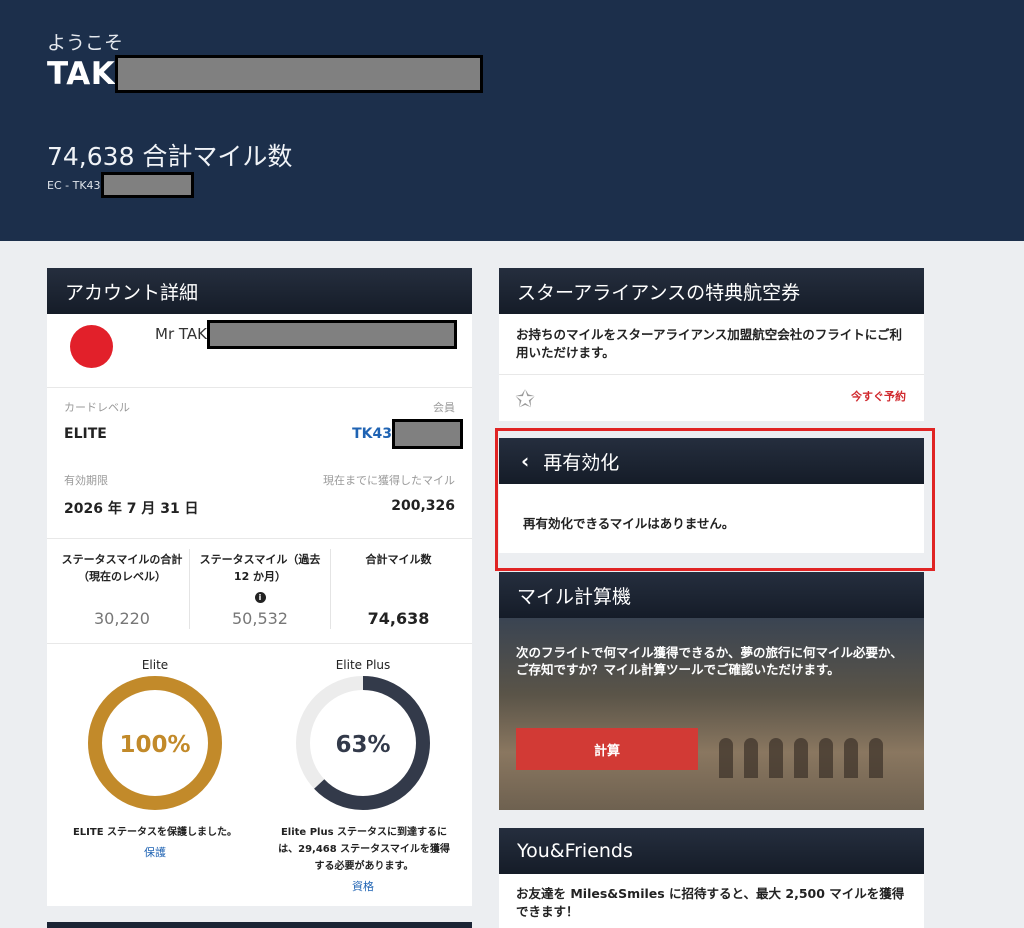  I want to click on star-alliance-logo-icon: ✩, so click(525, 399).